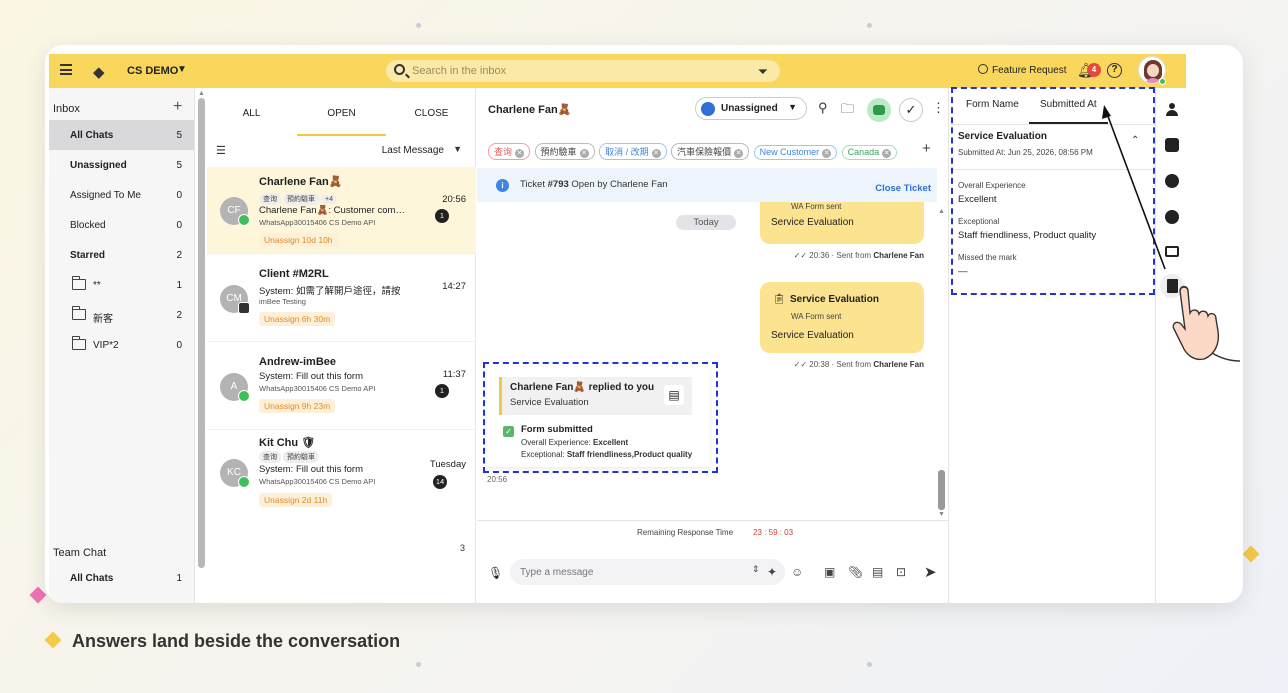  I want to click on annotation-arrow, so click(1134, 187).